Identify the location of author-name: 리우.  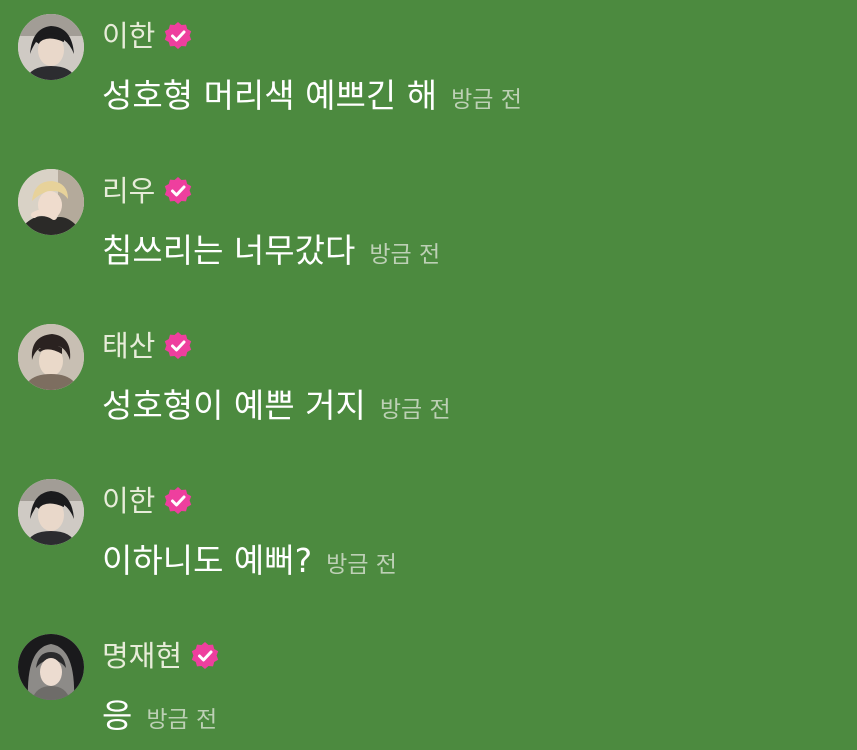
(128, 191).